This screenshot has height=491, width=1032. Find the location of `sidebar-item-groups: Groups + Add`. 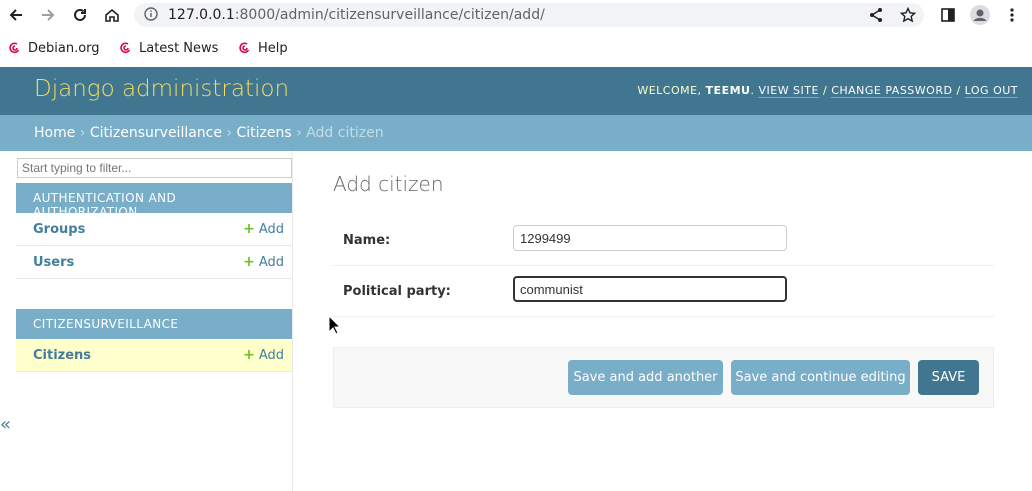

sidebar-item-groups: Groups + Add is located at coordinates (154, 229).